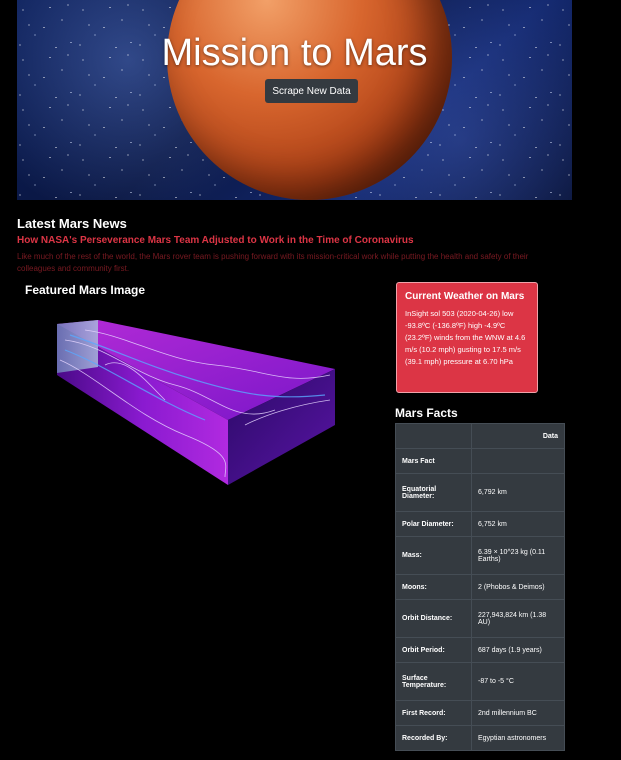 The image size is (621, 760). I want to click on fact-label: Recorded By:, so click(433, 738).